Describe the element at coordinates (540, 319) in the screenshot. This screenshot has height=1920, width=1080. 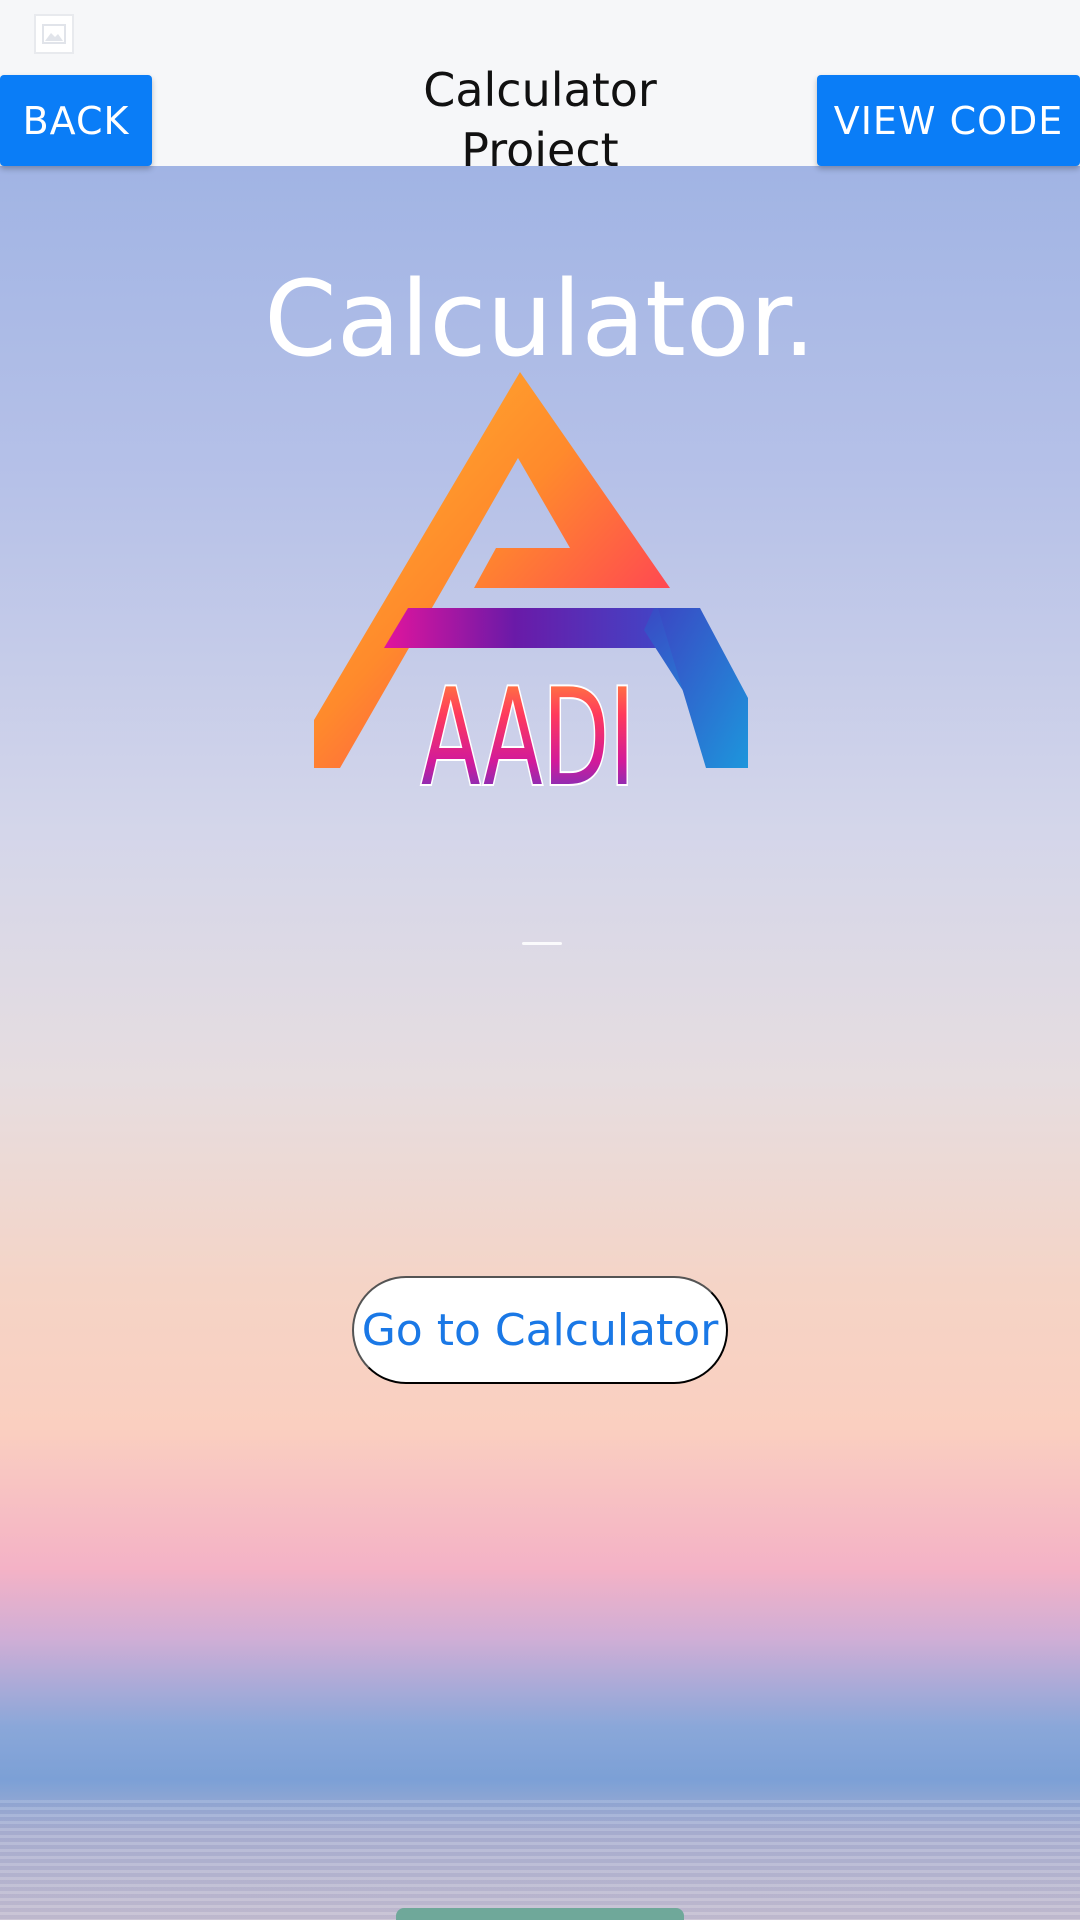
I see `main-heading: Calculator.` at that location.